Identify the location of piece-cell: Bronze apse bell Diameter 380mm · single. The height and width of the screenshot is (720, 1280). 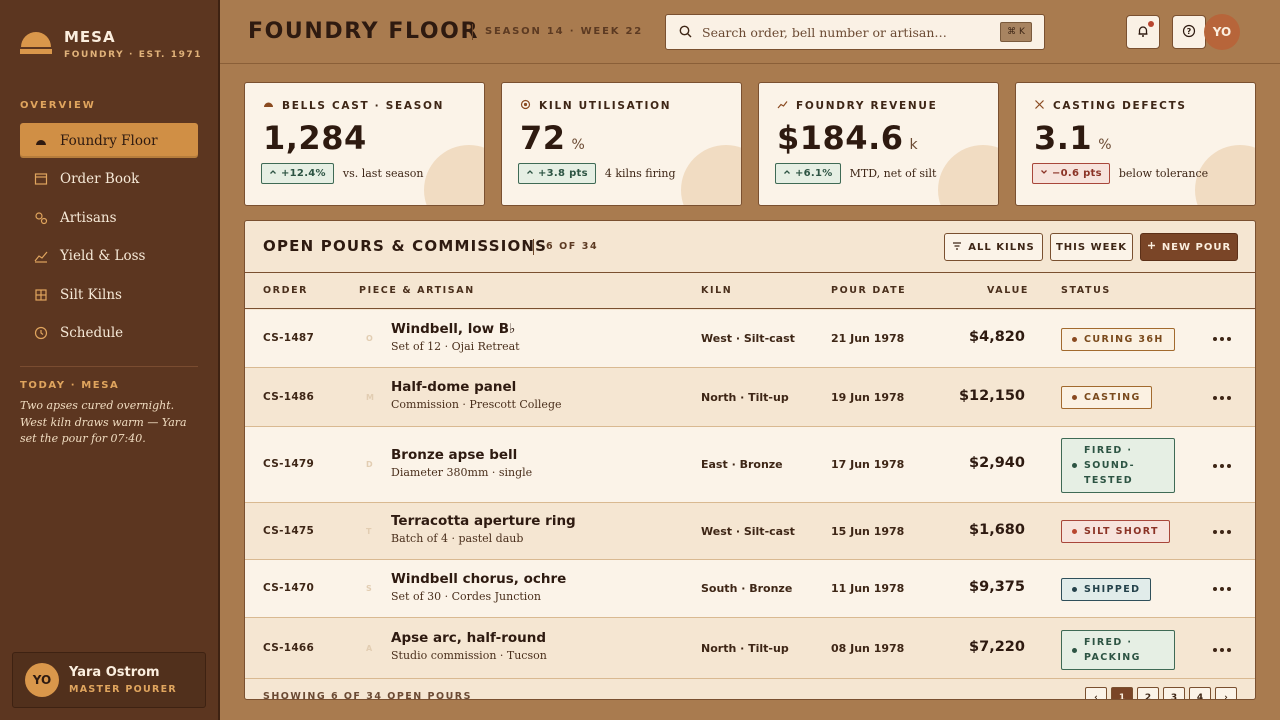
(461, 463).